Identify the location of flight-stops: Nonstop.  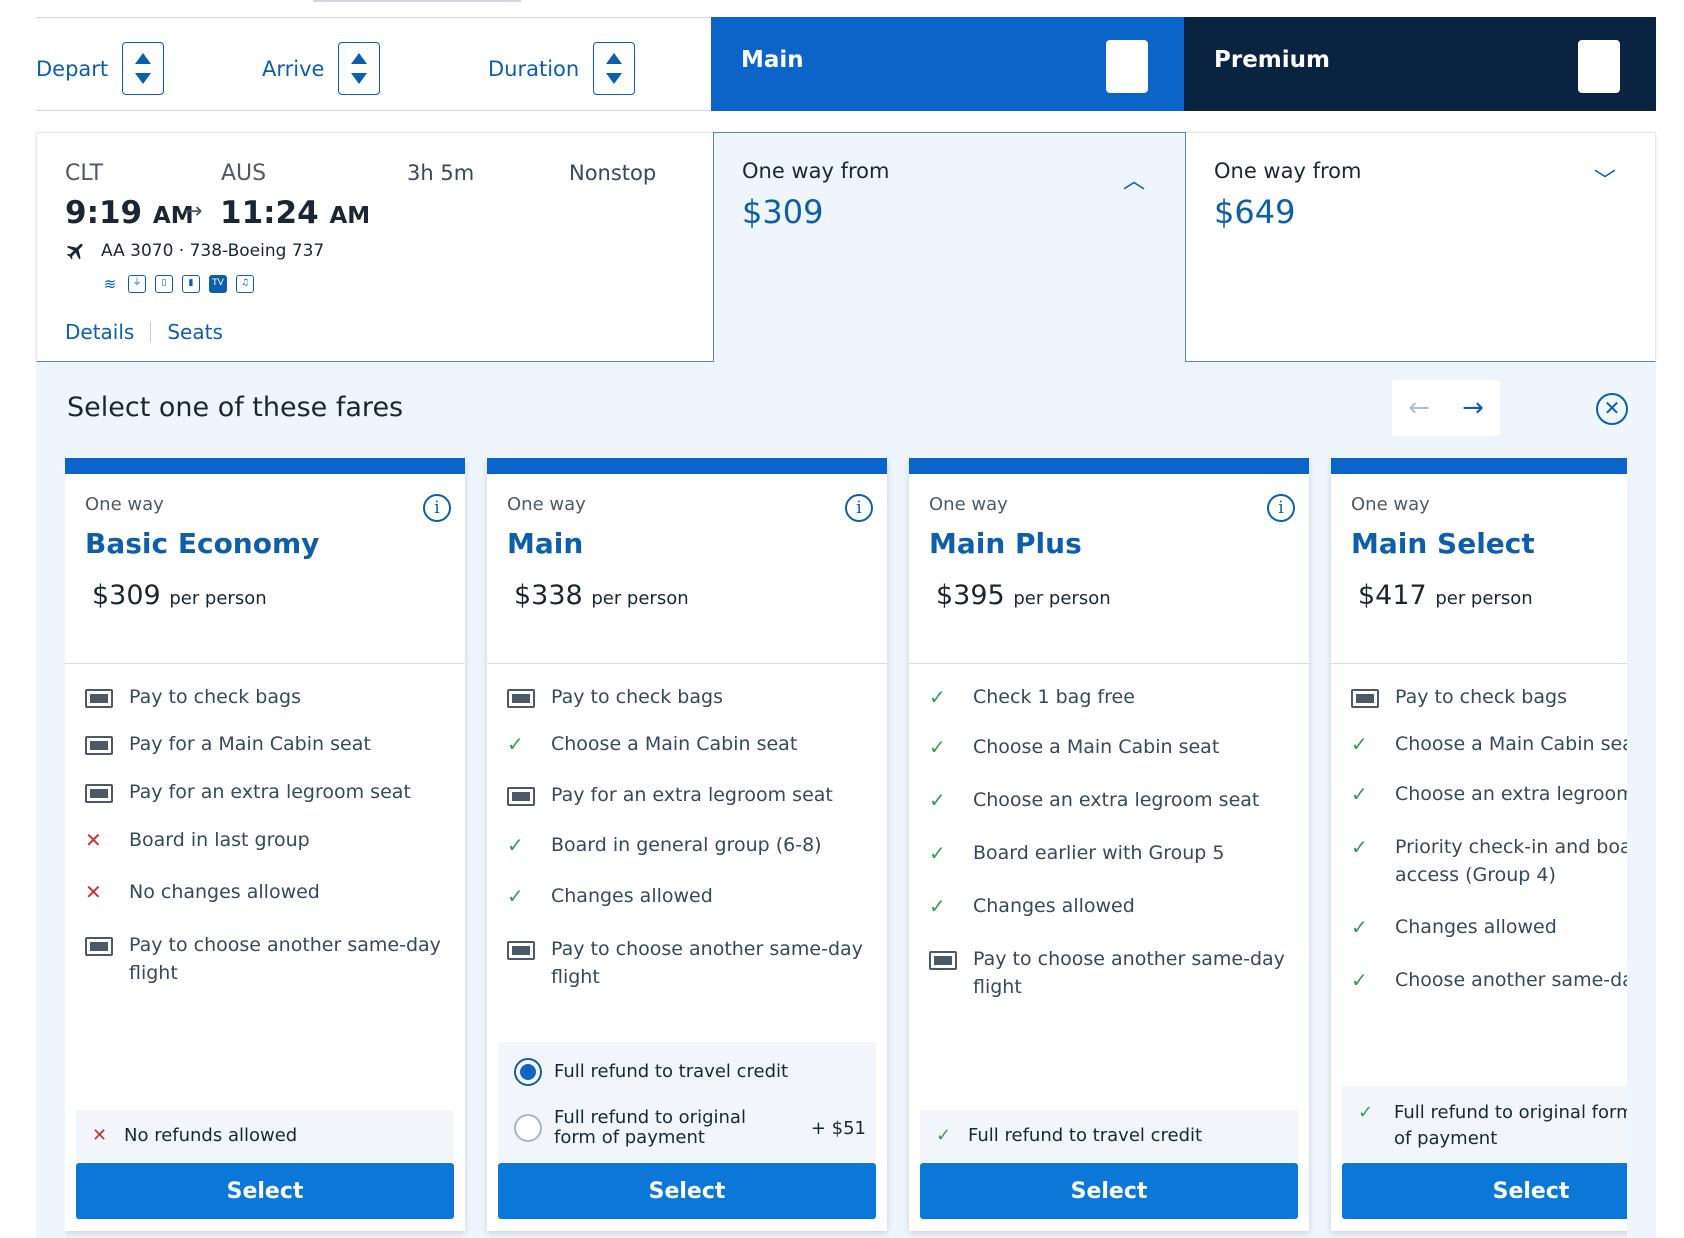
(613, 173).